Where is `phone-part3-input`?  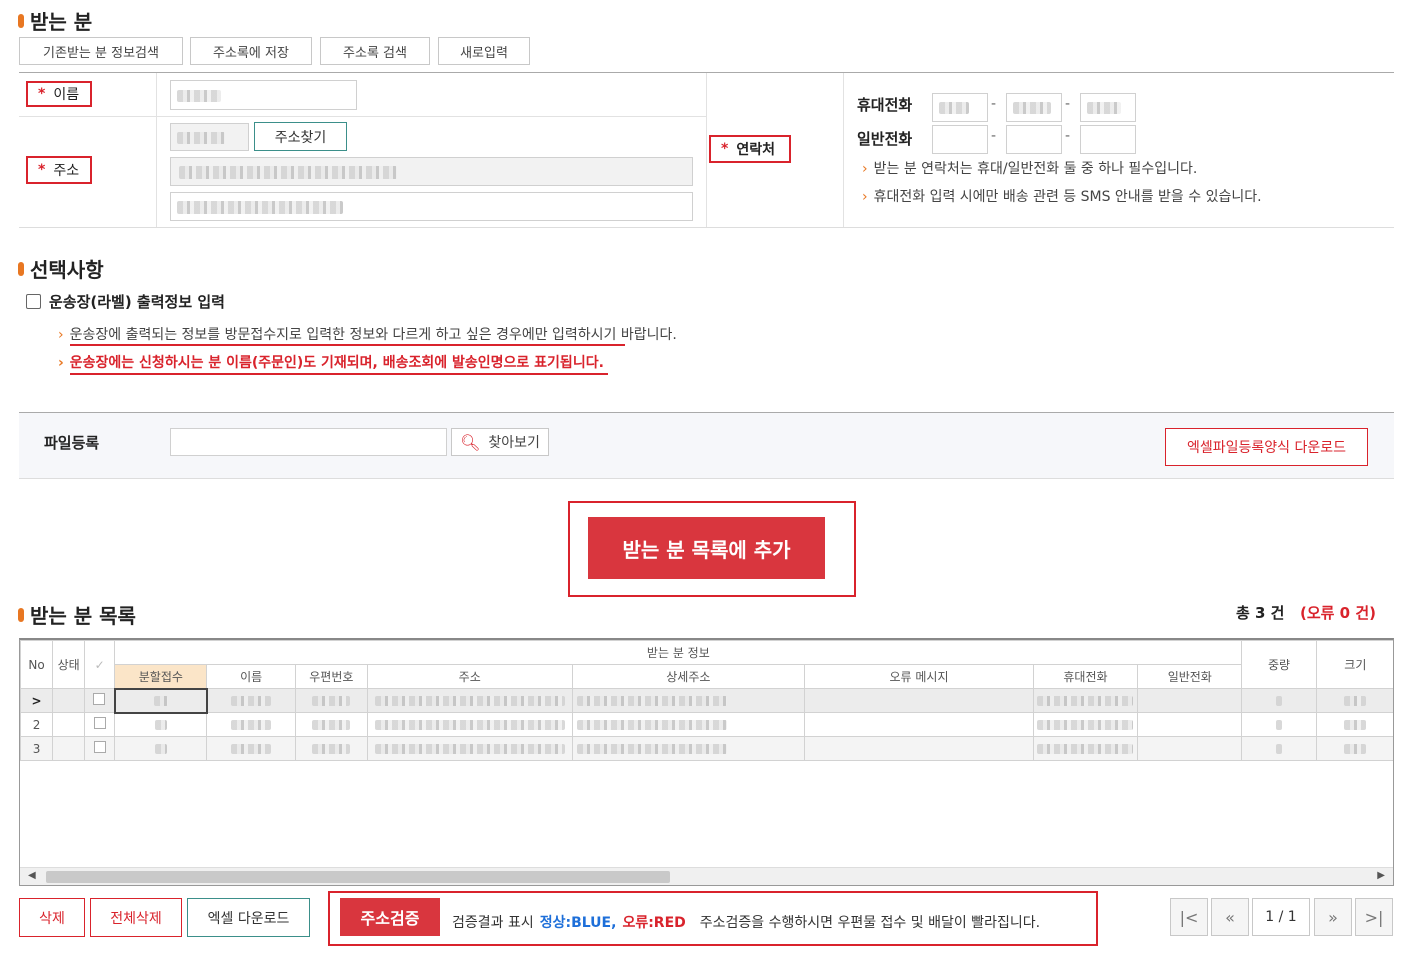 phone-part3-input is located at coordinates (1108, 139).